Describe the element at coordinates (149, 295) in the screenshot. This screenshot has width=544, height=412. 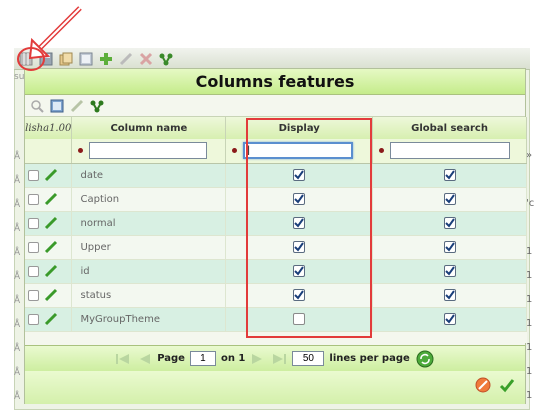
I see `column-name-cell: status` at that location.